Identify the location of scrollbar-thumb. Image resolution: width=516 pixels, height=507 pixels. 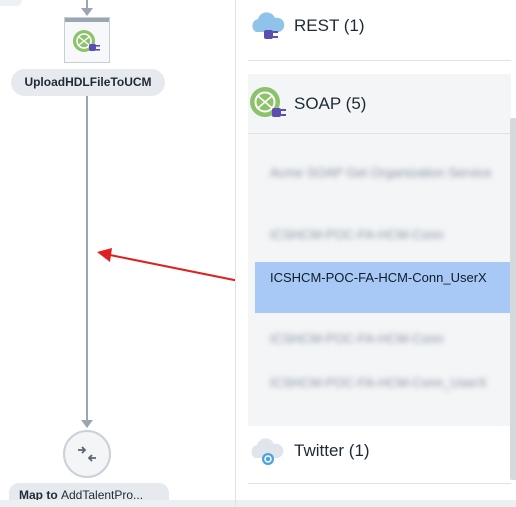
(513, 299).